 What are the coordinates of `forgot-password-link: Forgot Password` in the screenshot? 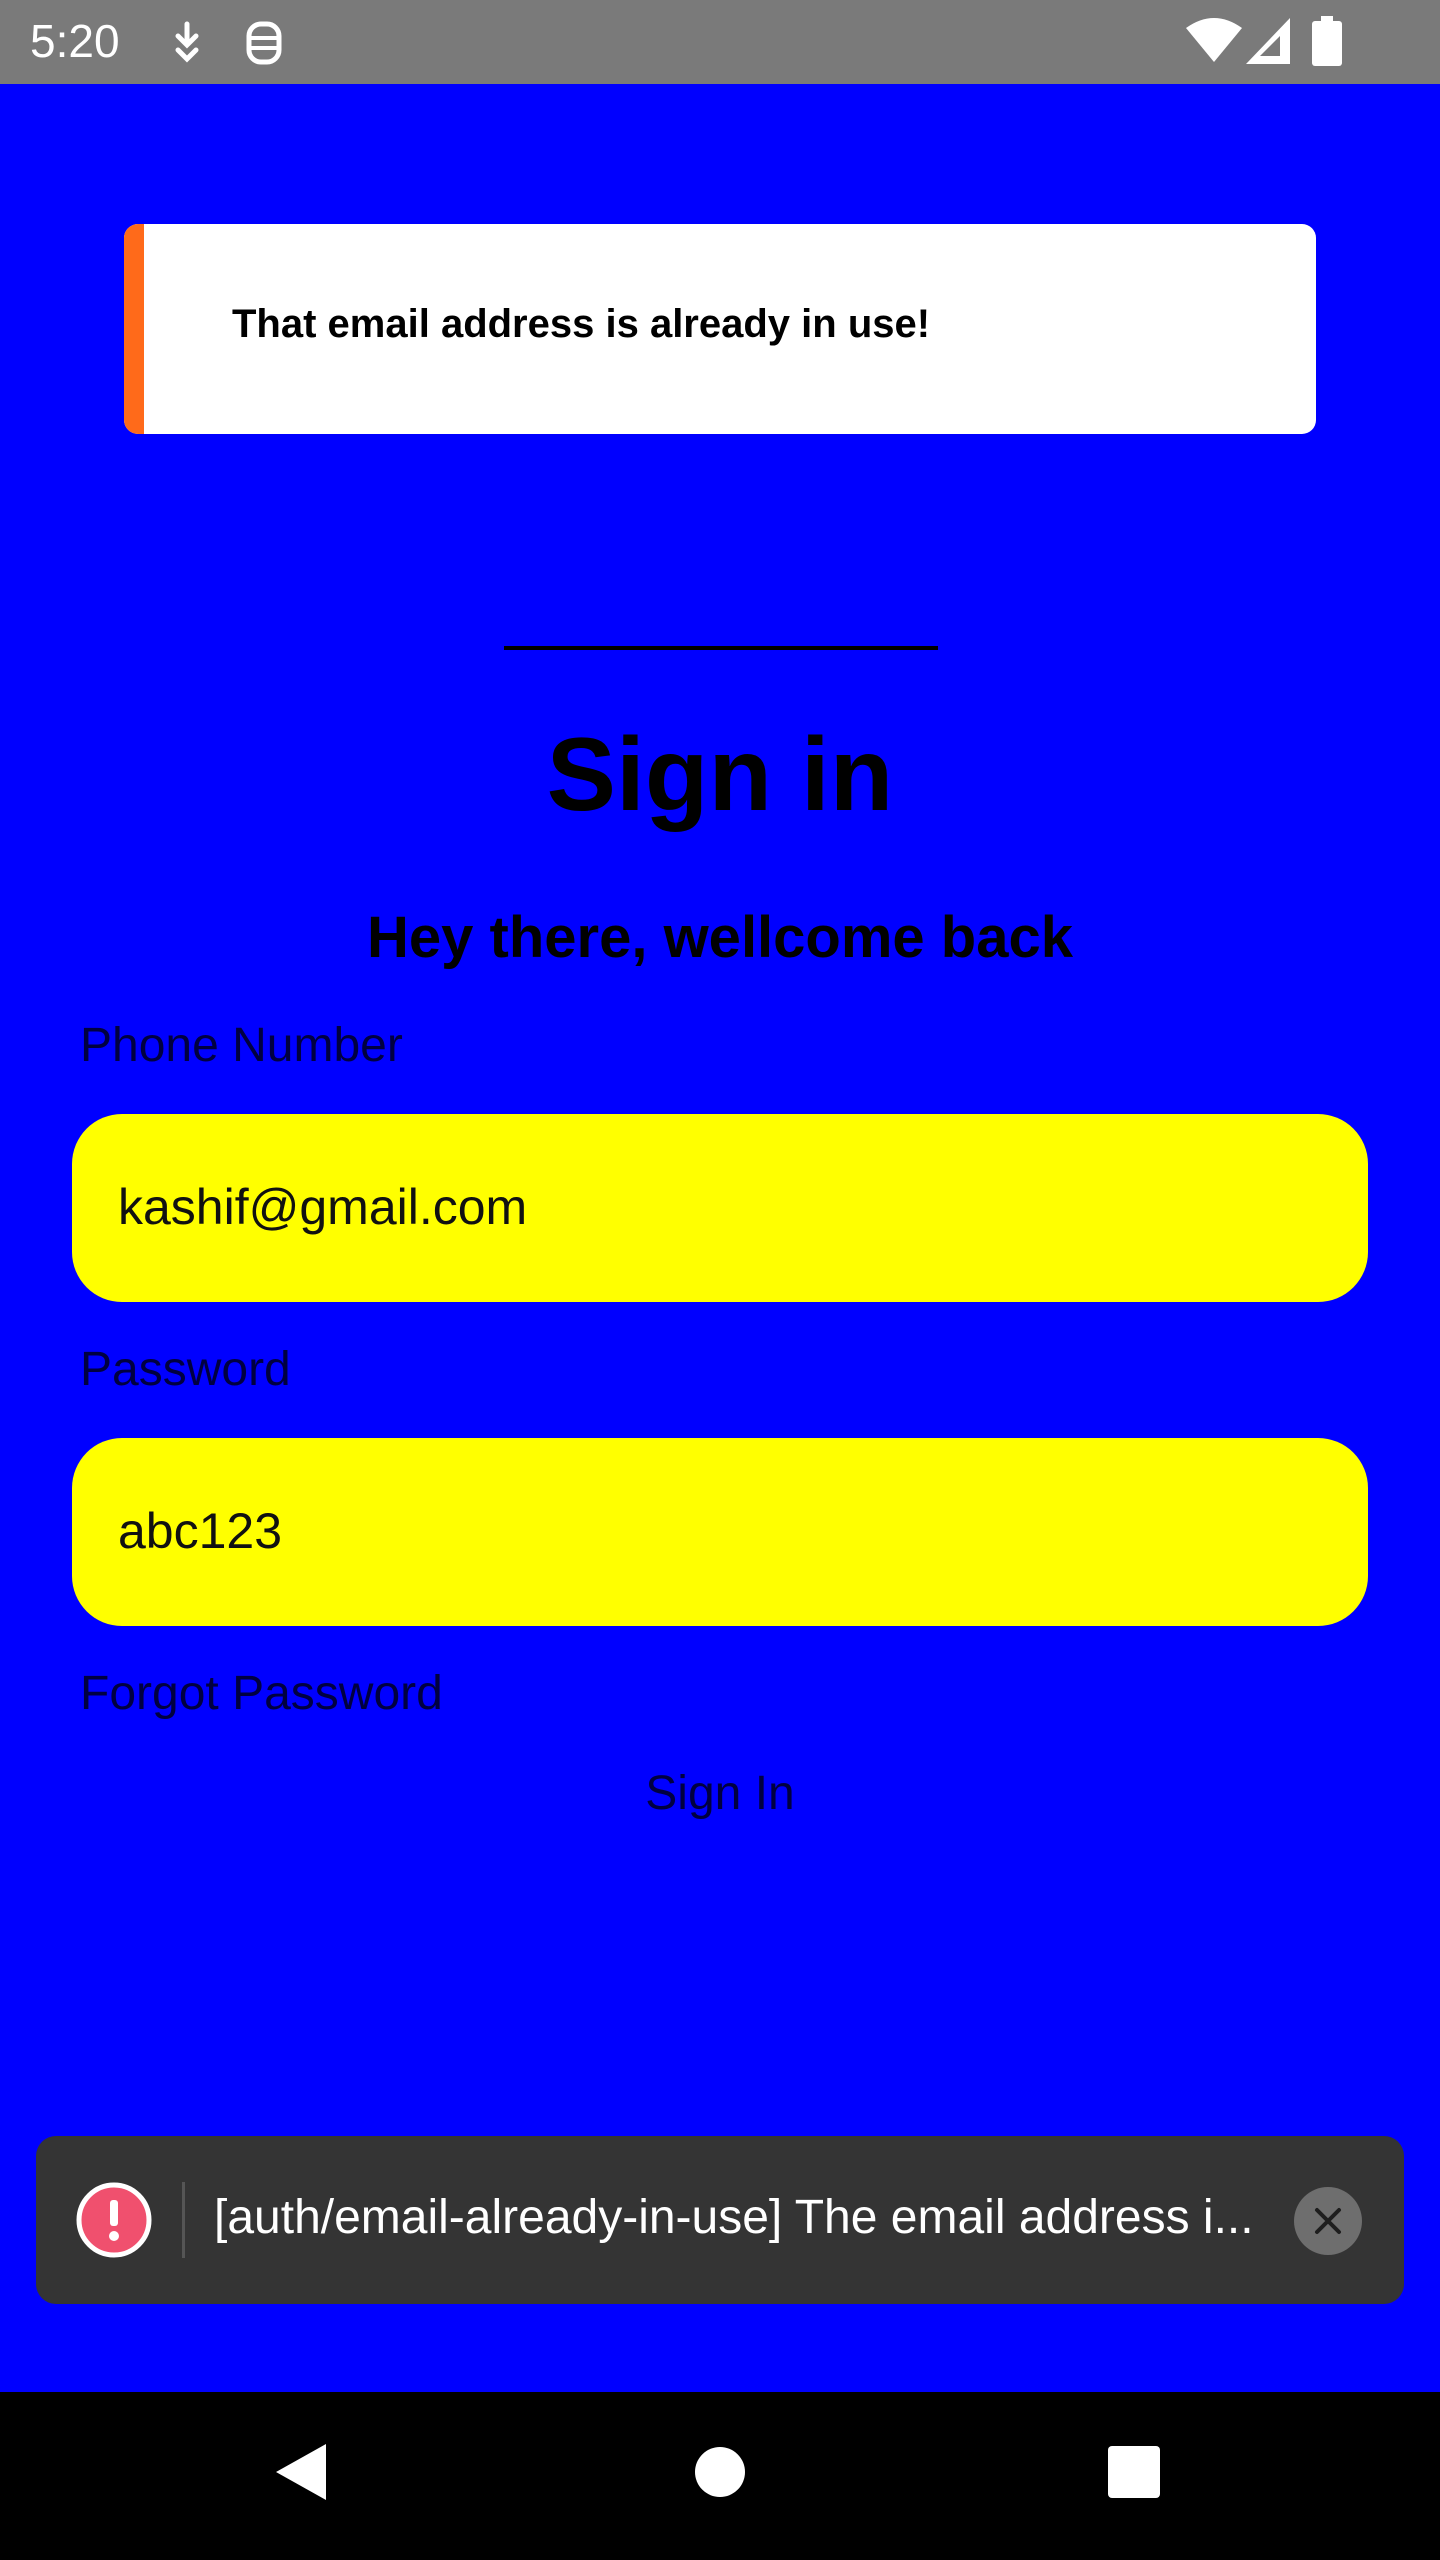 It's located at (261, 1693).